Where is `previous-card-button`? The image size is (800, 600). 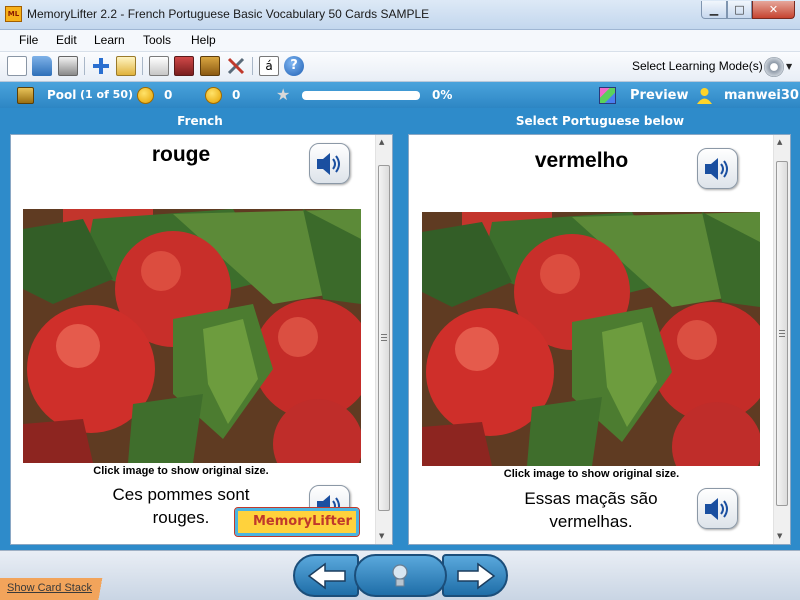
previous-card-button is located at coordinates (326, 575).